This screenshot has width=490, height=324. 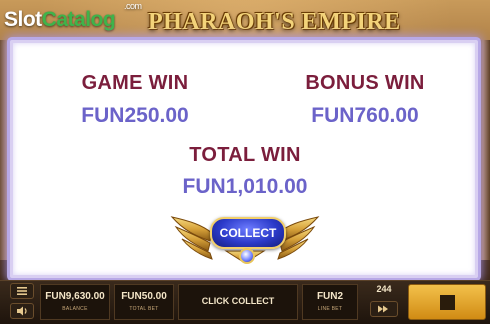 What do you see at coordinates (247, 256) in the screenshot?
I see `blue-orb-icon` at bounding box center [247, 256].